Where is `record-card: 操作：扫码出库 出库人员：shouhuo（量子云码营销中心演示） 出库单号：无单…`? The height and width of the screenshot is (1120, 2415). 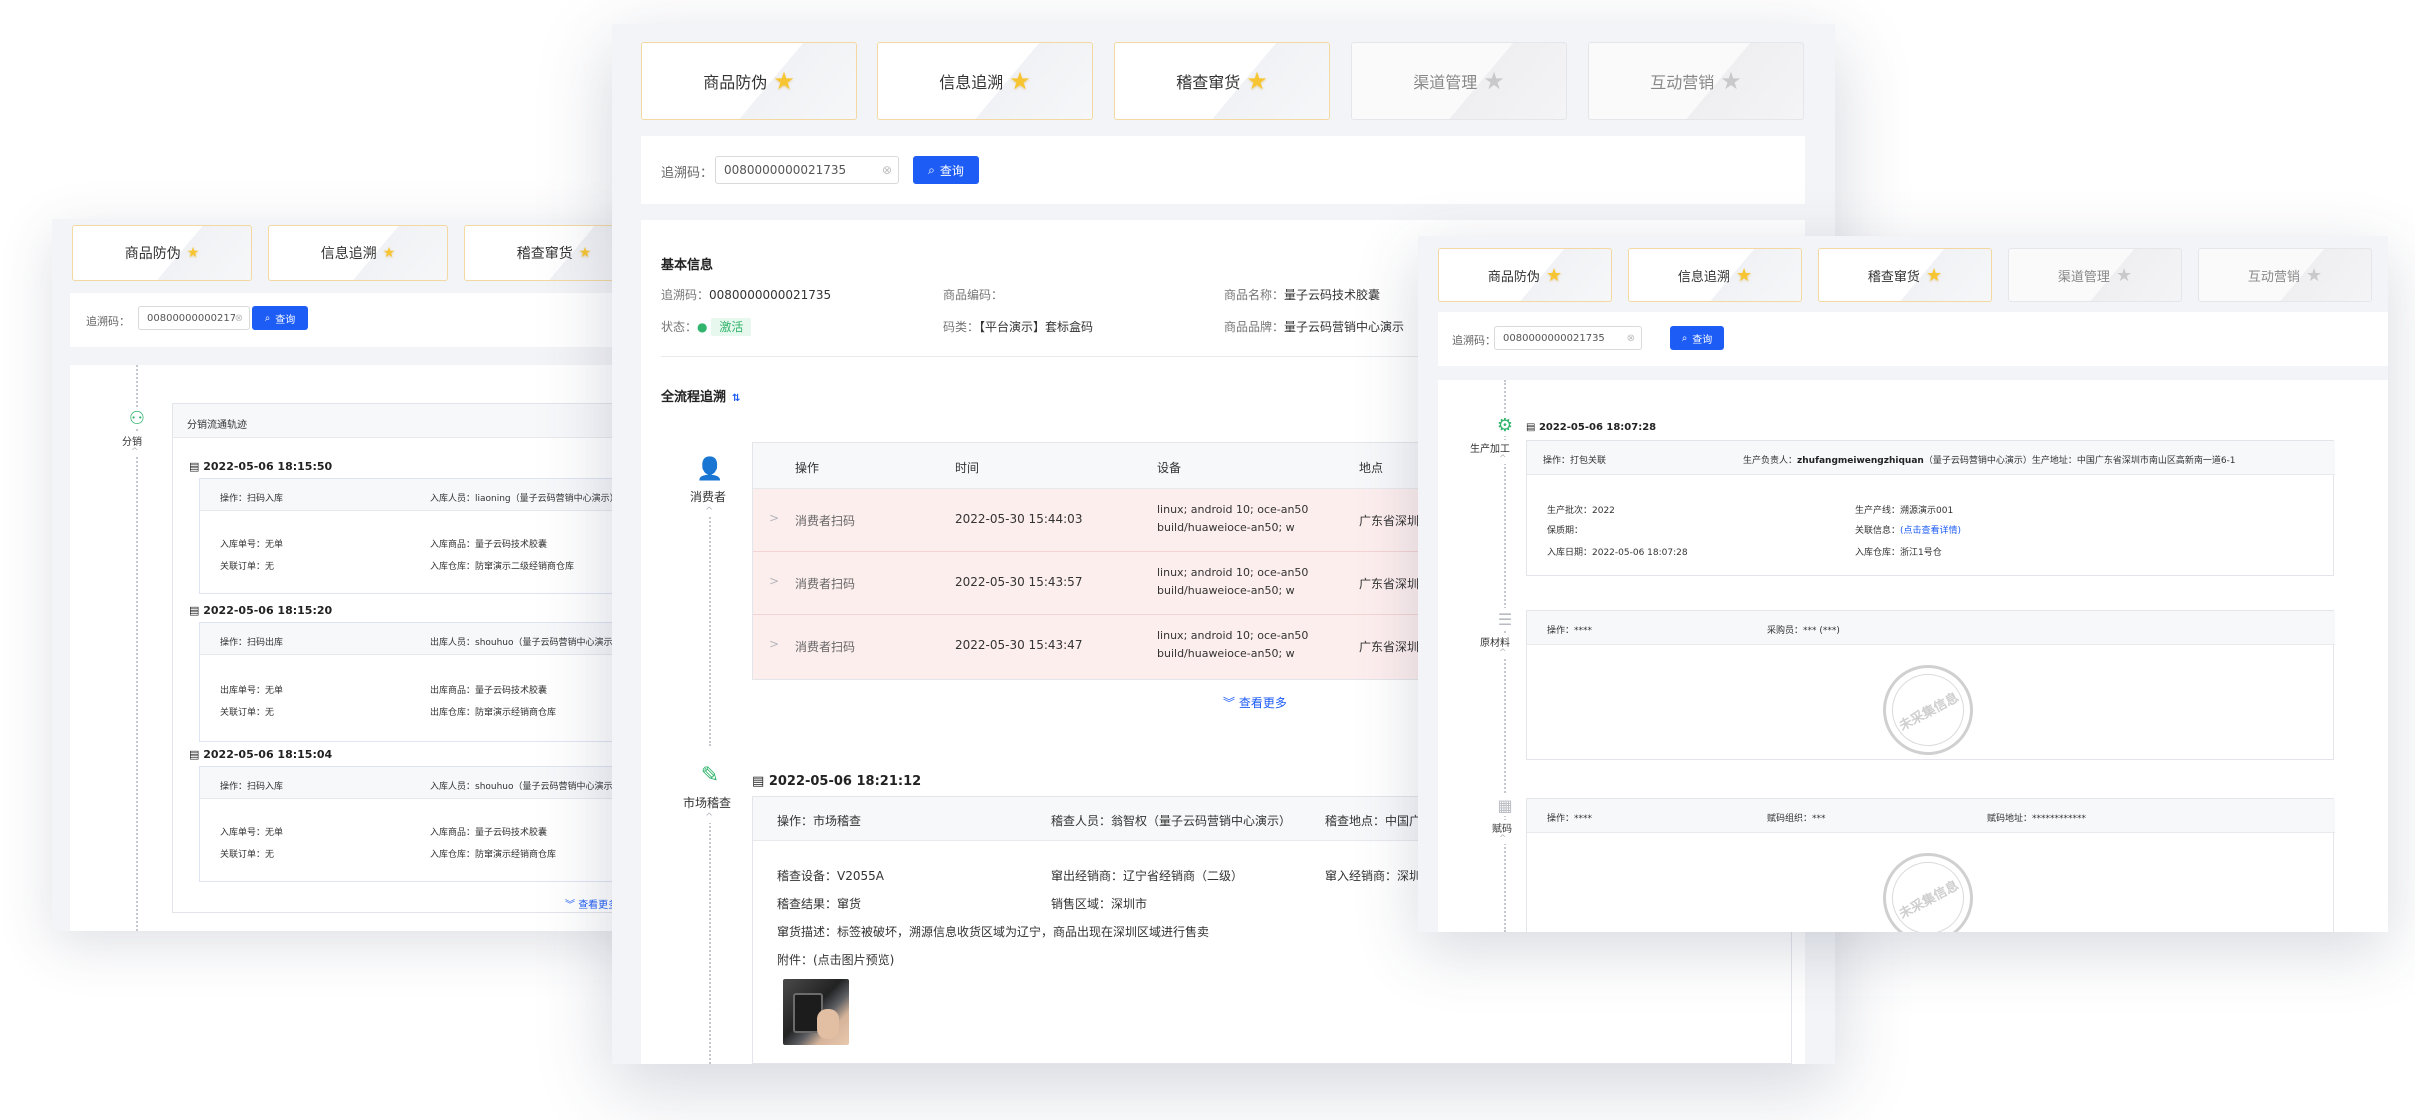
record-card: 操作：扫码出库 出库人员：shouhuo（量子云码营销中心演示） 出库单号：无单… is located at coordinates (435, 682).